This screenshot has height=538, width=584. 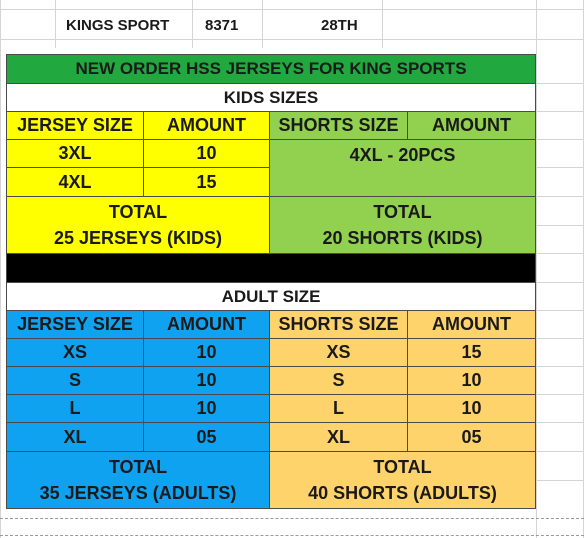 I want to click on adult-jersey-amount-cell: 05, so click(x=206, y=437).